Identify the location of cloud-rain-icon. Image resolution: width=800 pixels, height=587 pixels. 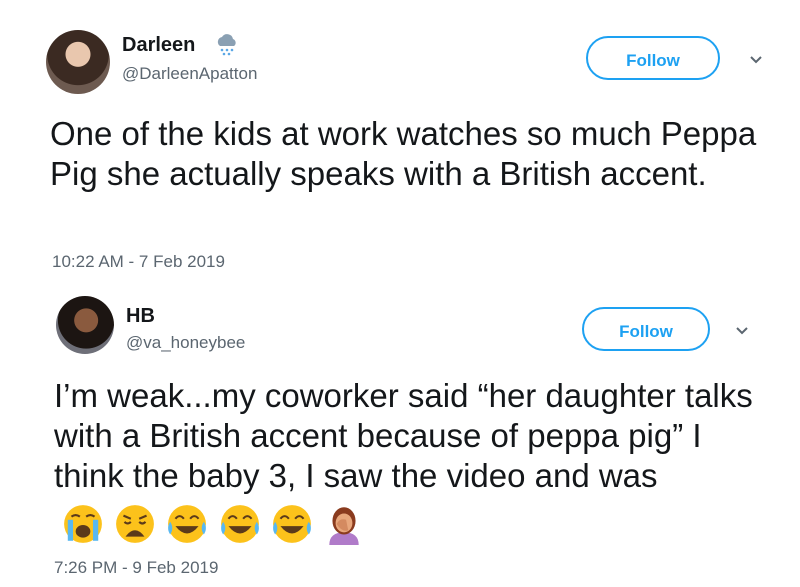
(226, 45).